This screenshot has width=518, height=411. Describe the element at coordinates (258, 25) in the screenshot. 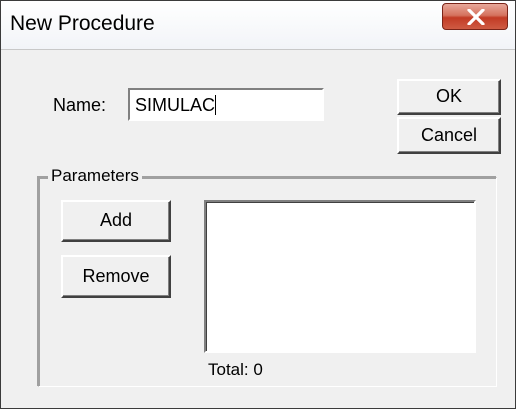

I see `title-bar: New Procedure` at that location.